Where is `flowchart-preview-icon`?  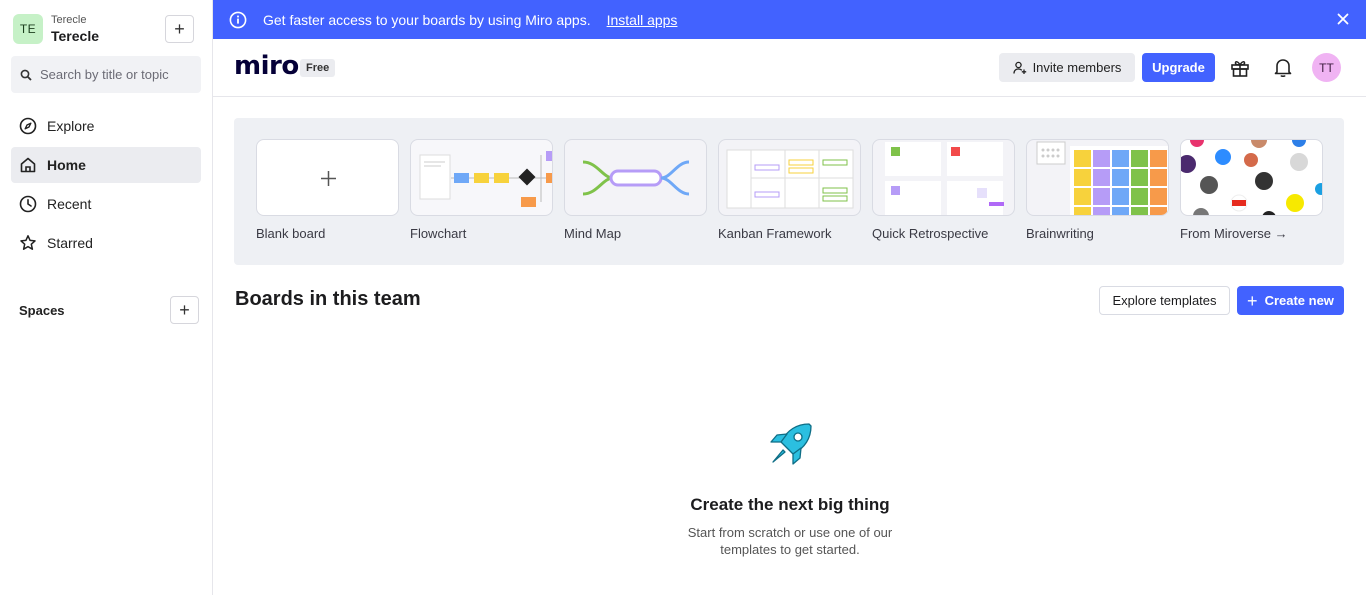 flowchart-preview-icon is located at coordinates (485, 179).